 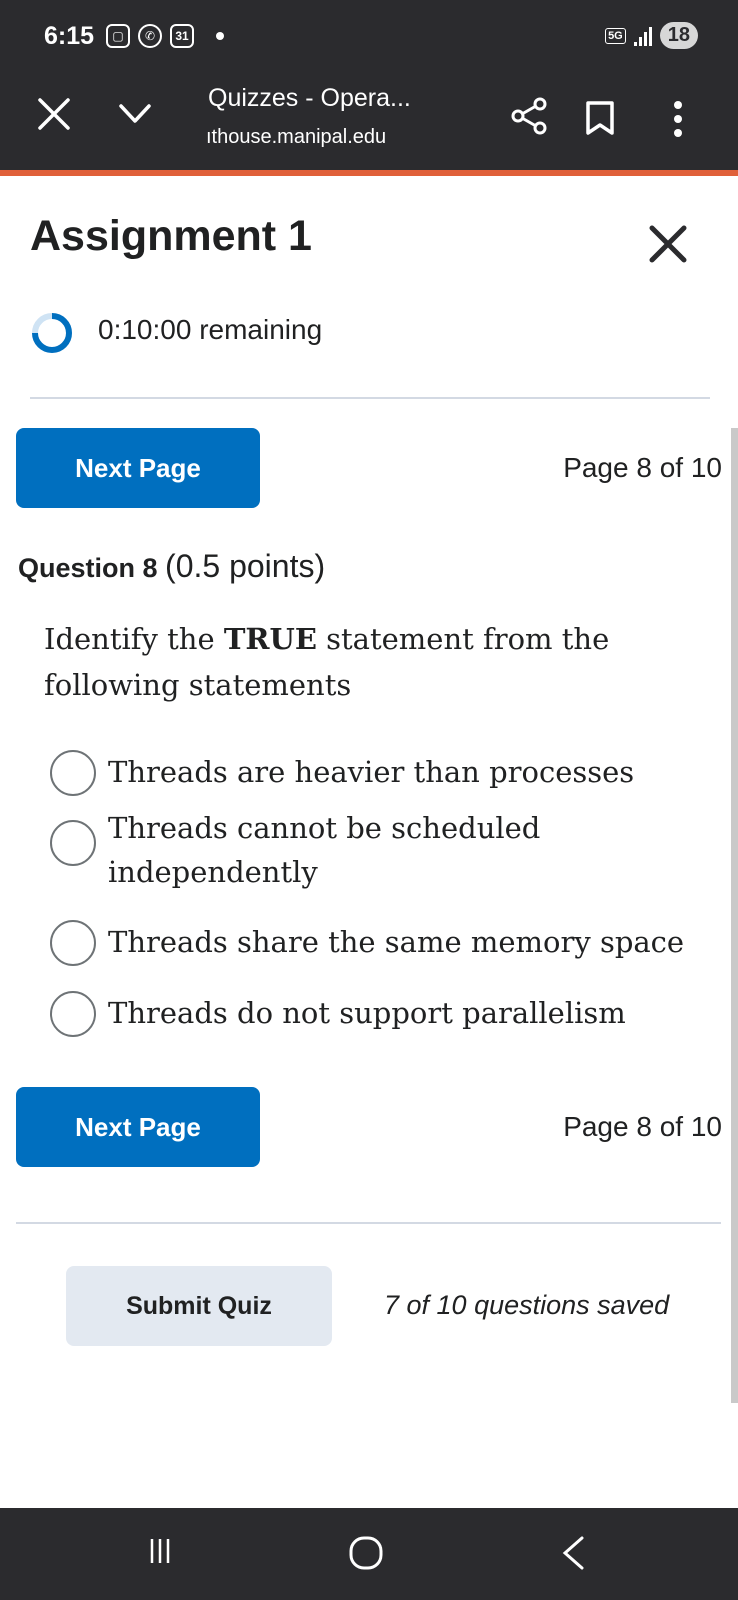 What do you see at coordinates (396, 942) in the screenshot?
I see `answer-option-label: Threads share the same memory space` at bounding box center [396, 942].